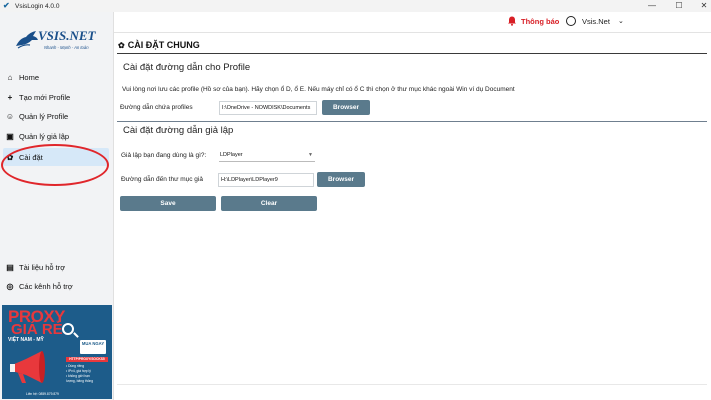  I want to click on section-divider, so click(412, 121).